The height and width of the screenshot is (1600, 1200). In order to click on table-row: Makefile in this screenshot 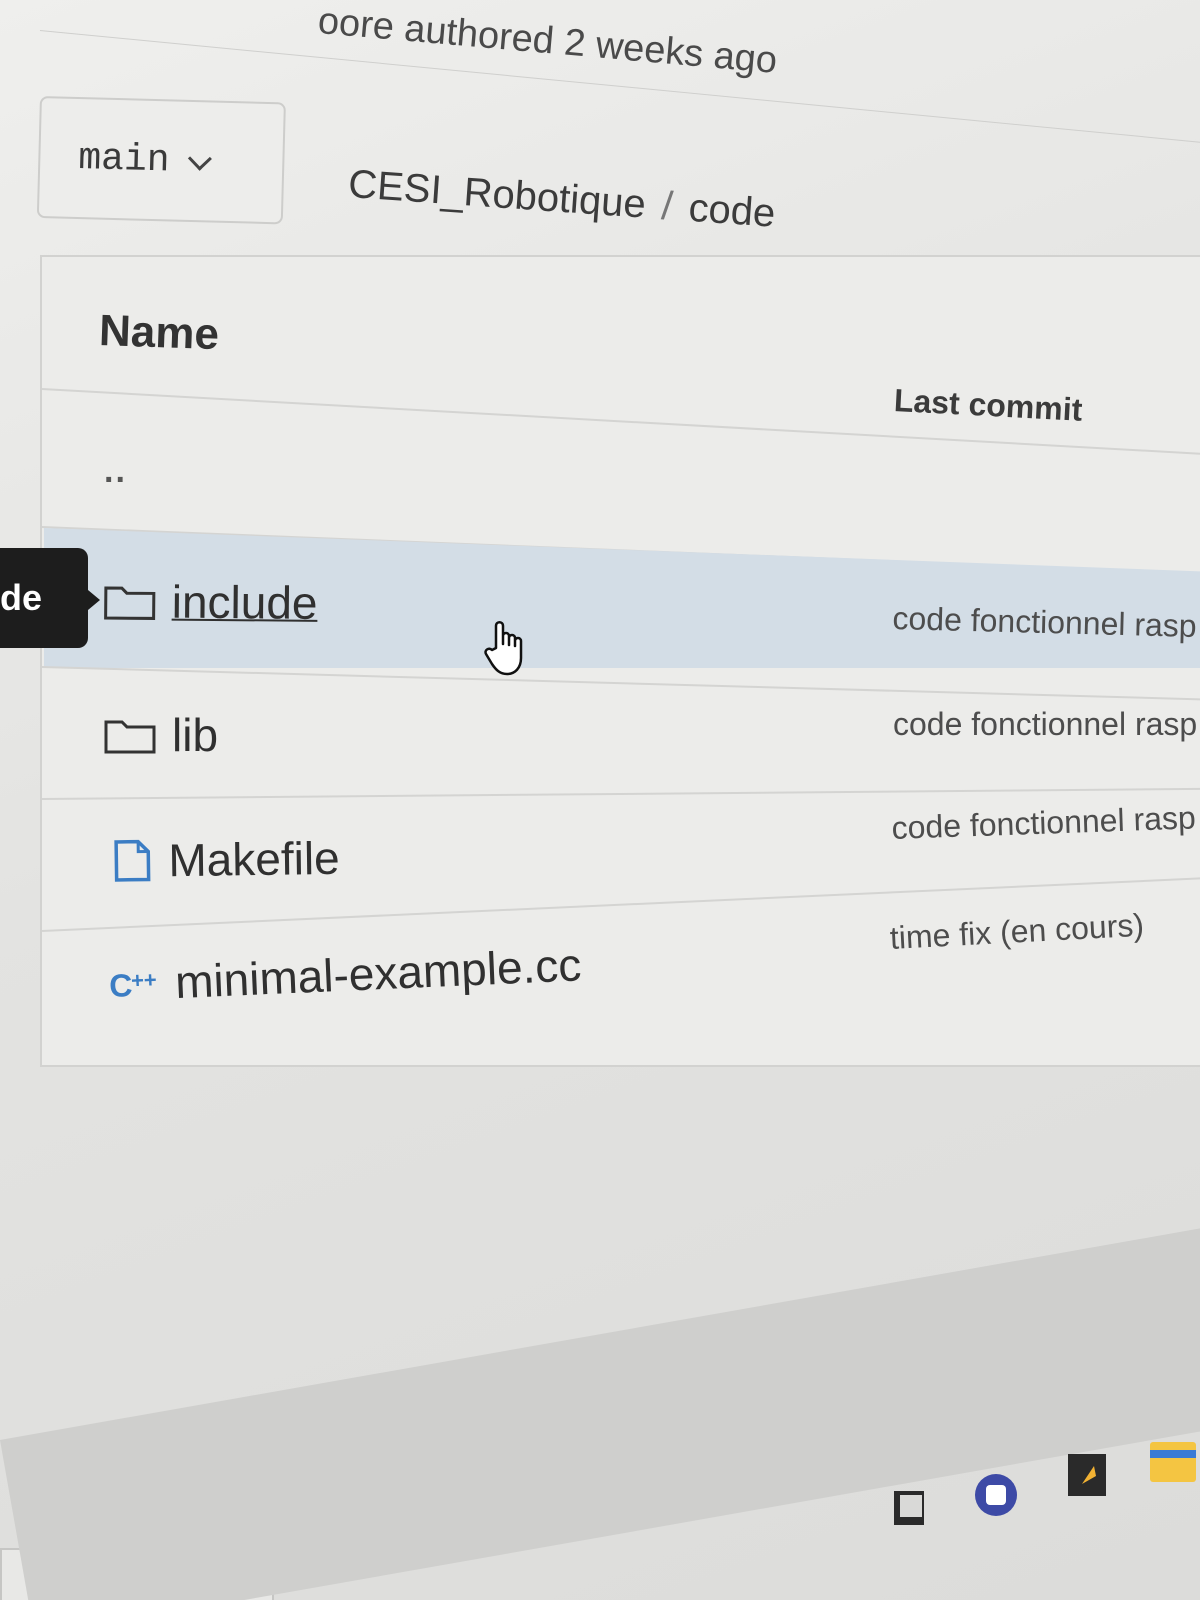, I will do `click(226, 859)`.